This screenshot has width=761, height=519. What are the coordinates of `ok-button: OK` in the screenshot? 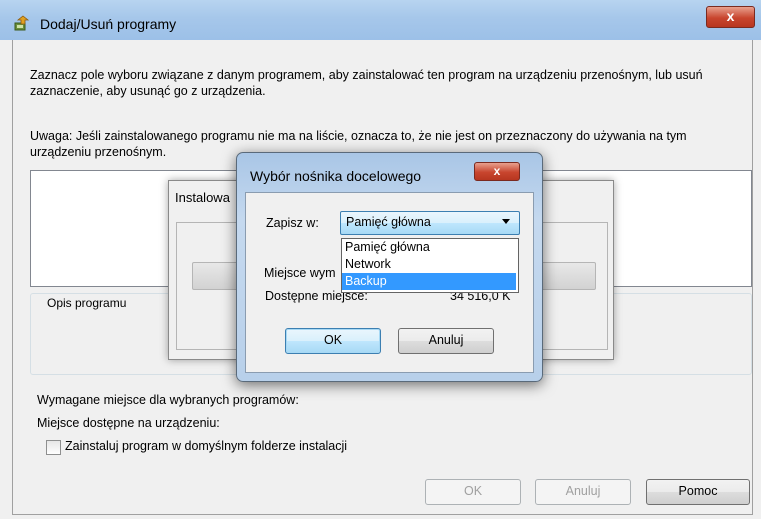 It's located at (473, 492).